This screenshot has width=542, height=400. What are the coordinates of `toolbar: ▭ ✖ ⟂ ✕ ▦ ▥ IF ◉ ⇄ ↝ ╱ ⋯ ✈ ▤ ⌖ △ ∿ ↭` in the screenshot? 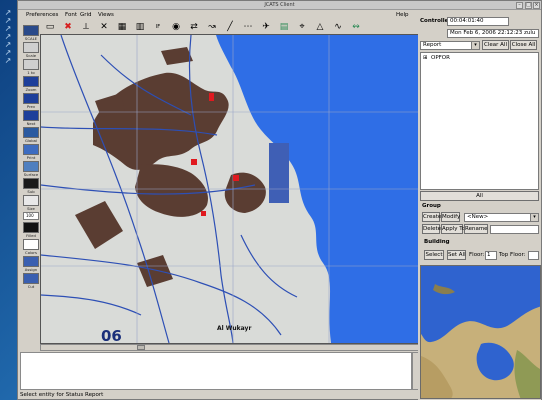 It's located at (224, 27).